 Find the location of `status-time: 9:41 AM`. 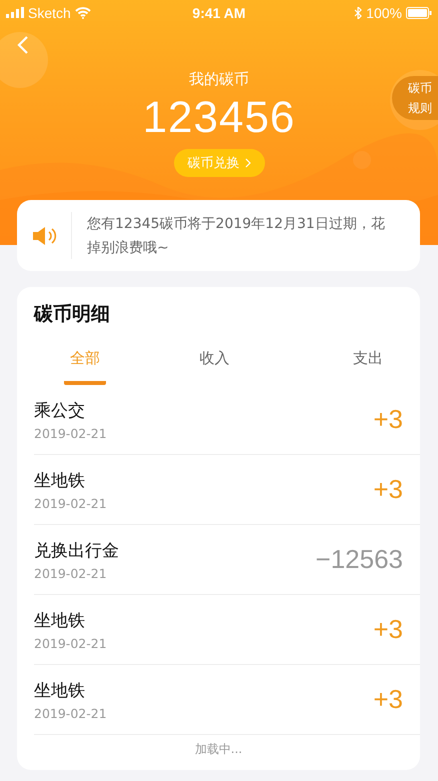

status-time: 9:41 AM is located at coordinates (219, 12).